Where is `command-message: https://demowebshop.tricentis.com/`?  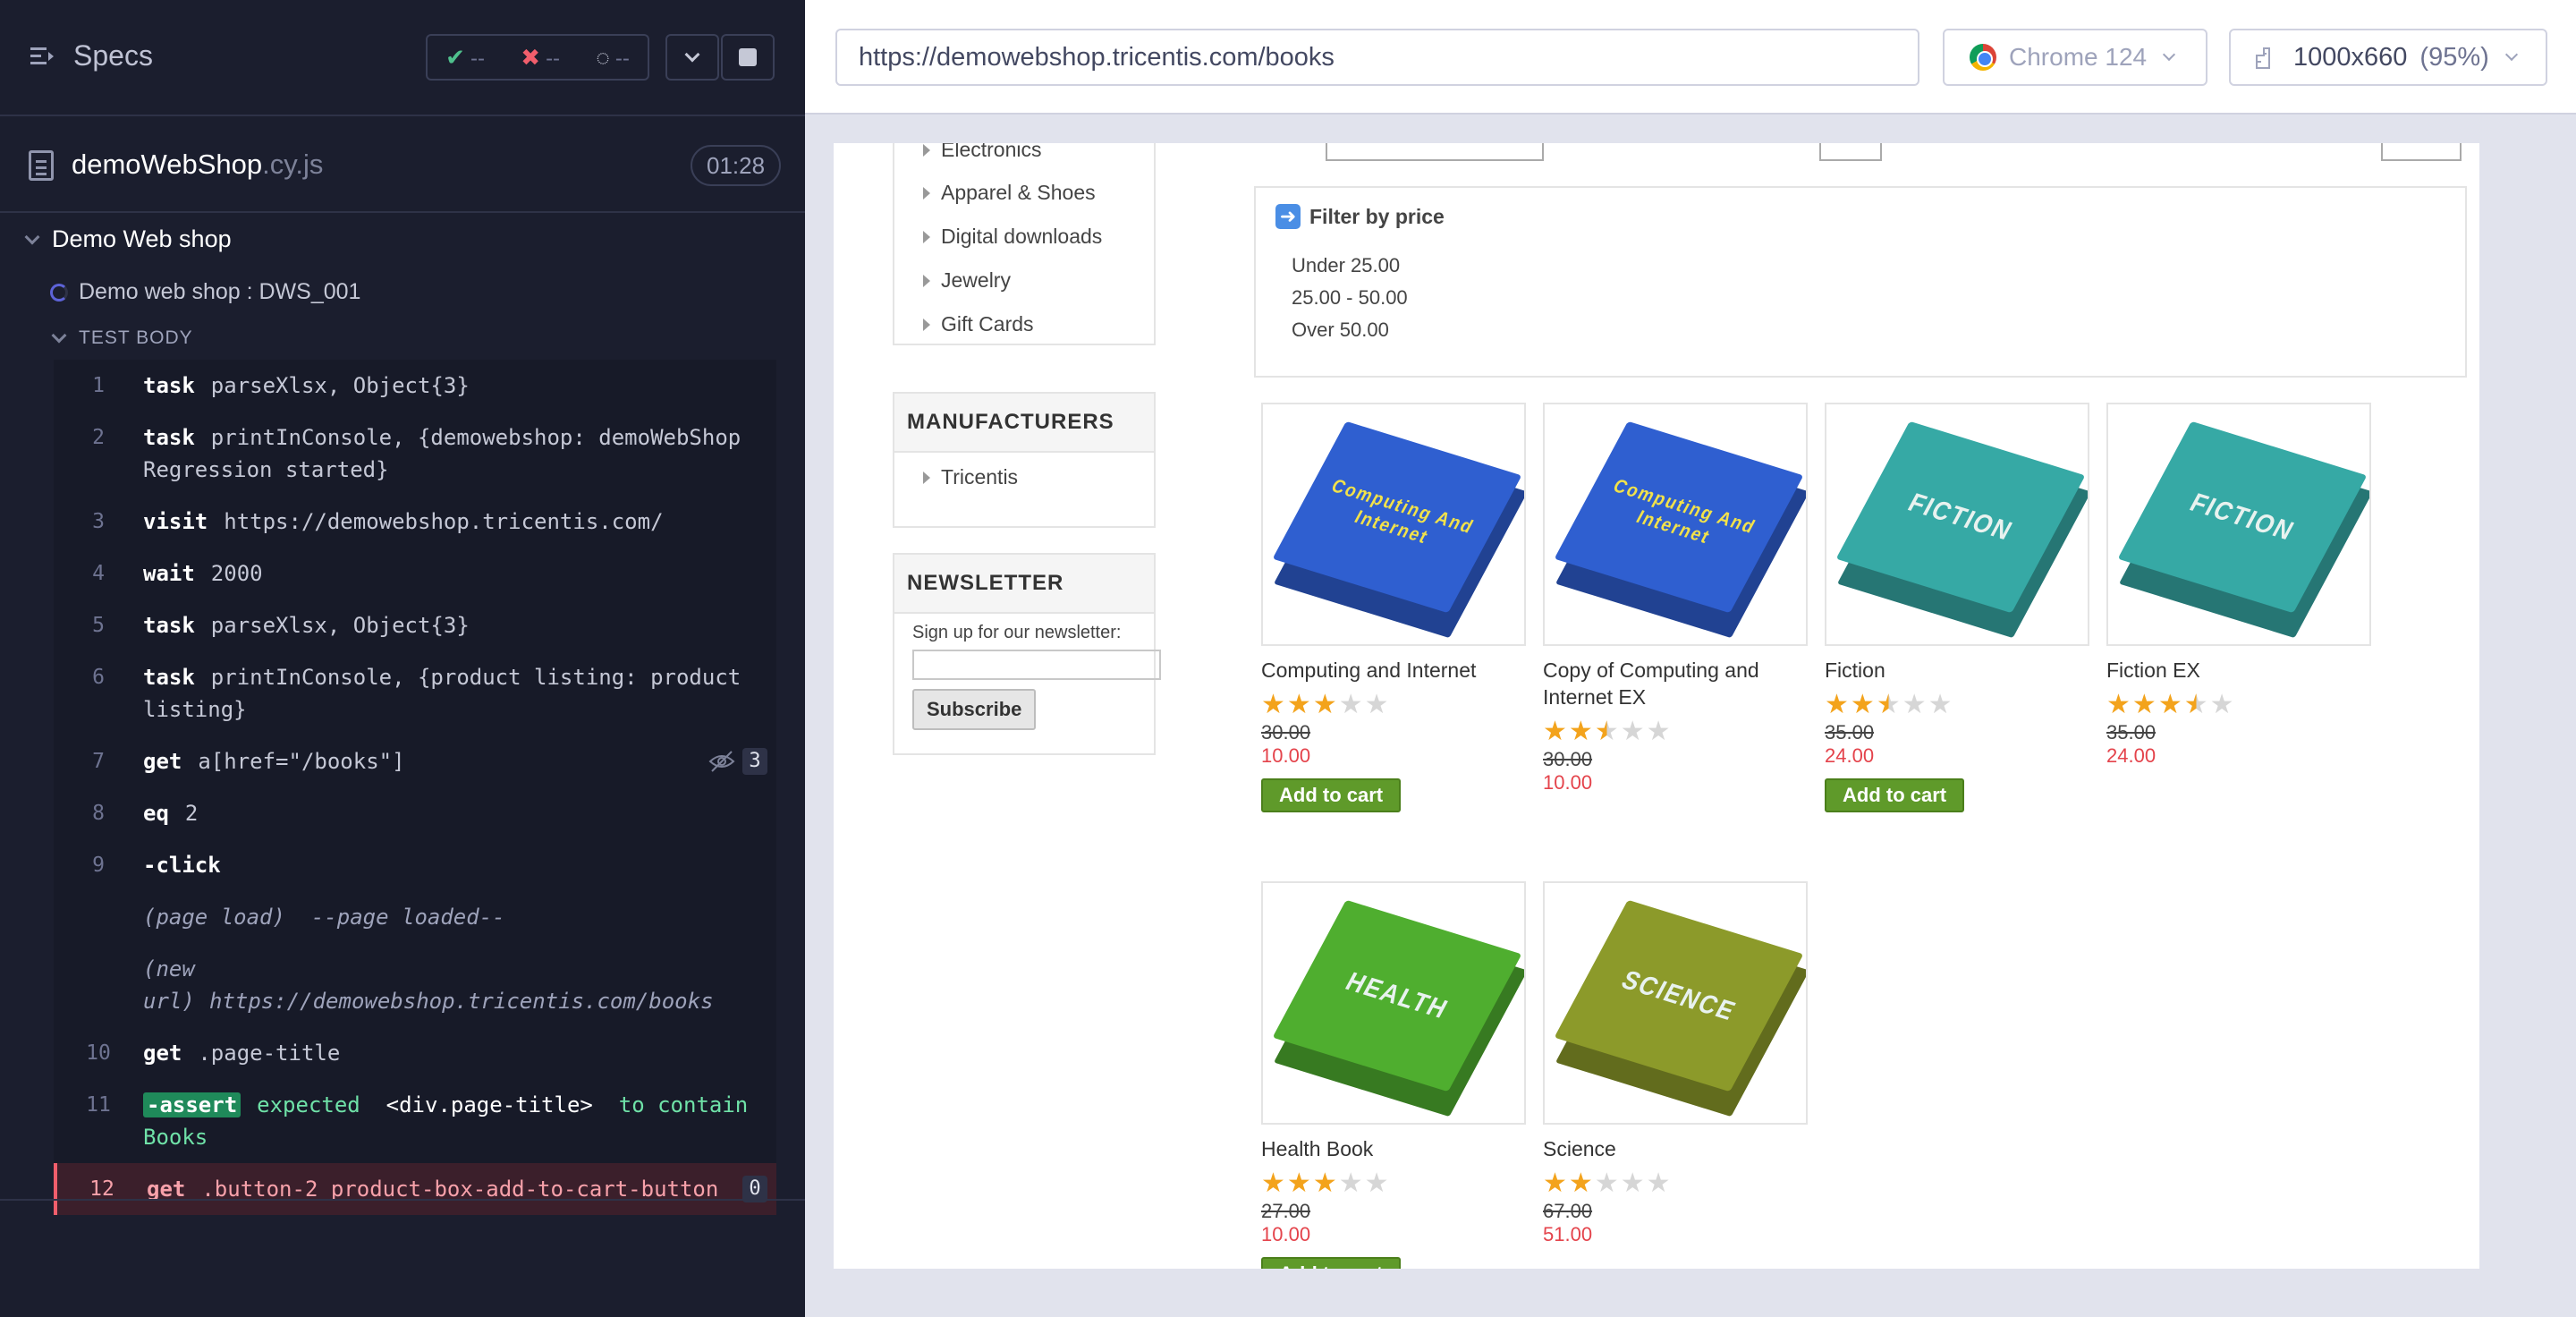 command-message: https://demowebshop.tricentis.com/ is located at coordinates (444, 521).